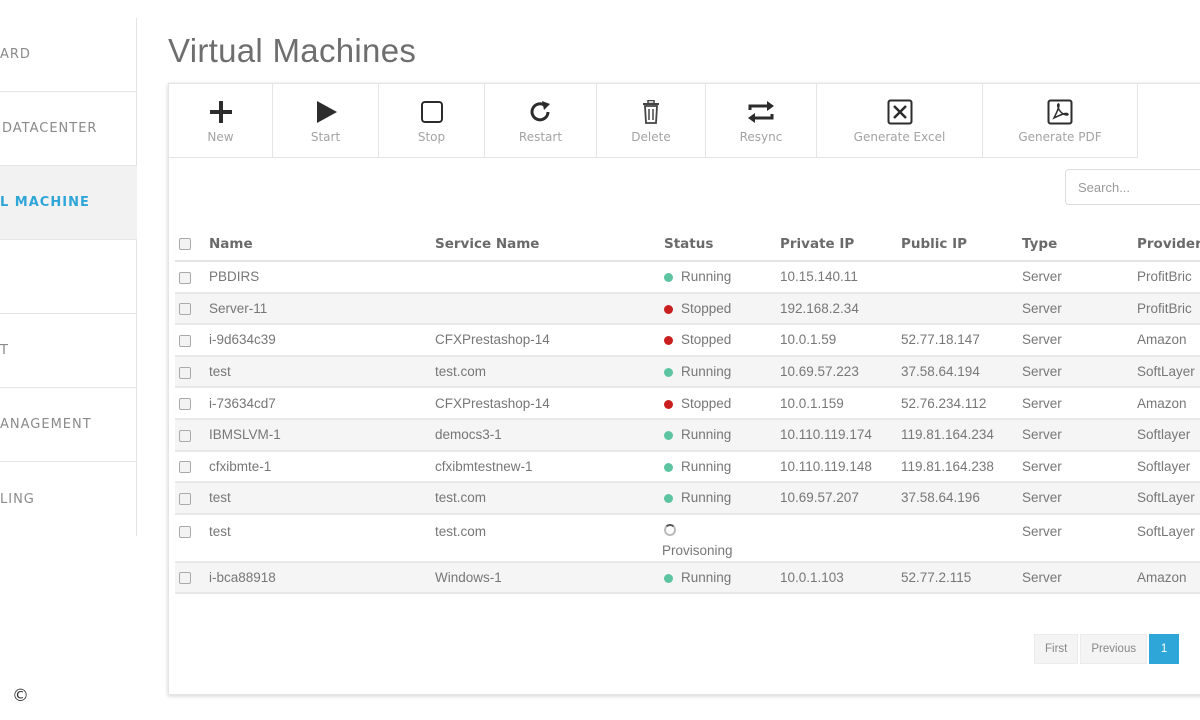 This screenshot has height=720, width=1200. Describe the element at coordinates (1060, 137) in the screenshot. I see `generate-pdf-label: Generate PDF` at that location.